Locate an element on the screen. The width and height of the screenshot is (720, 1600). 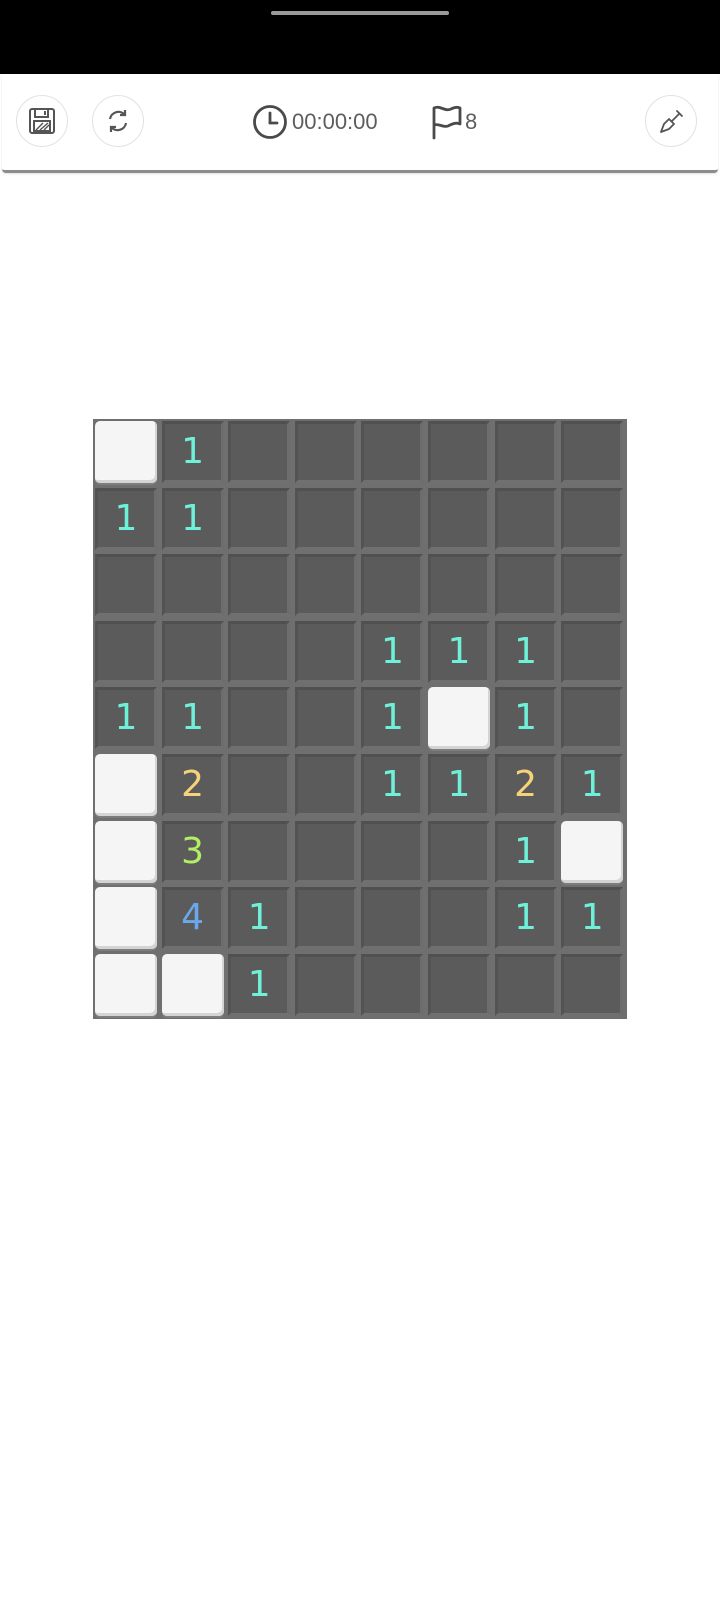
dig-tool-button is located at coordinates (671, 121).